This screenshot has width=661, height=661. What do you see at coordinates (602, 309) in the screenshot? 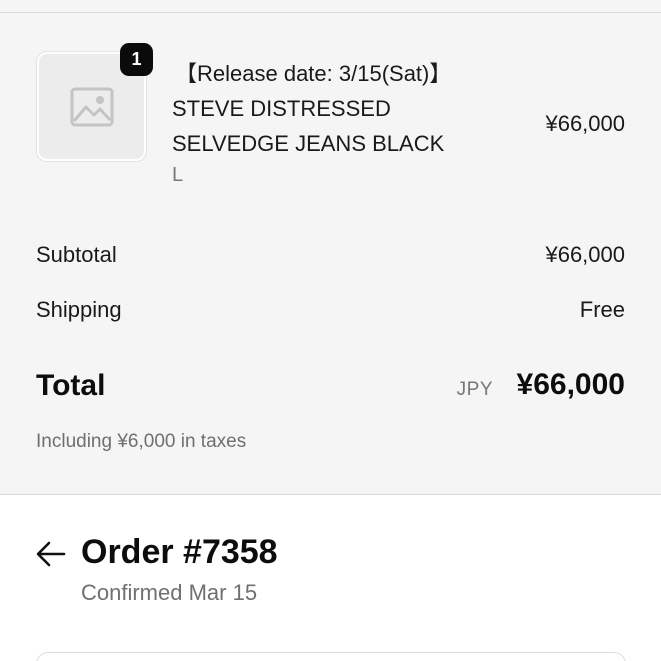
I see `shipping-value: Free` at bounding box center [602, 309].